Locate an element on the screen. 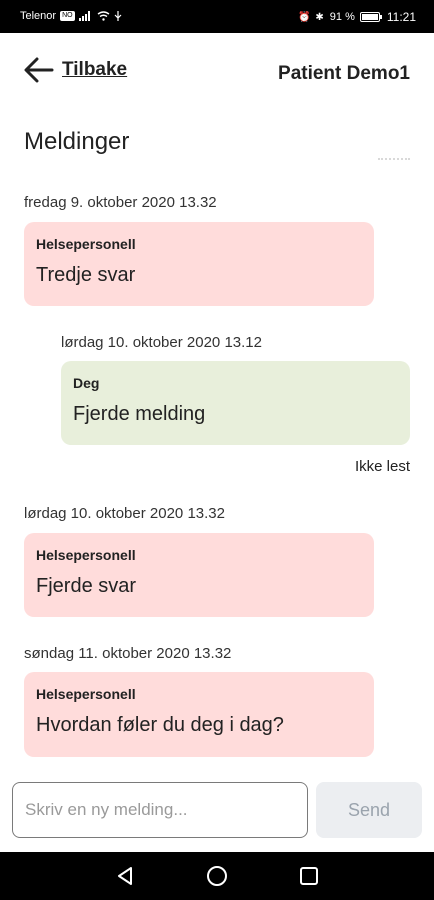 Image resolution: width=434 pixels, height=900 pixels. carrier-badge: NO is located at coordinates (67, 16).